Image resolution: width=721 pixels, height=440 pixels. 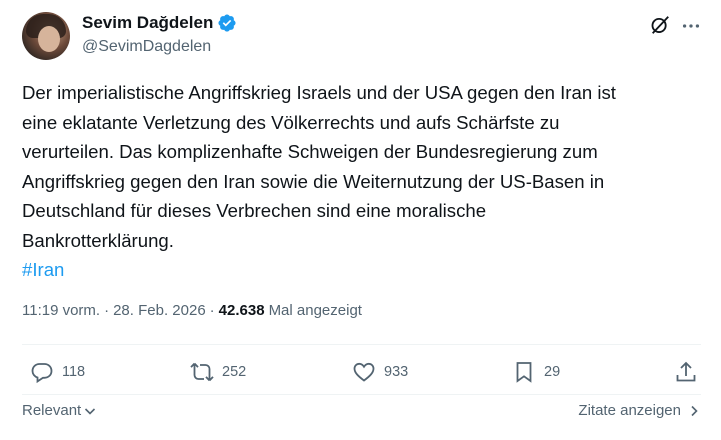 I want to click on view-quotes-link: Zitate anzeigen, so click(x=639, y=410).